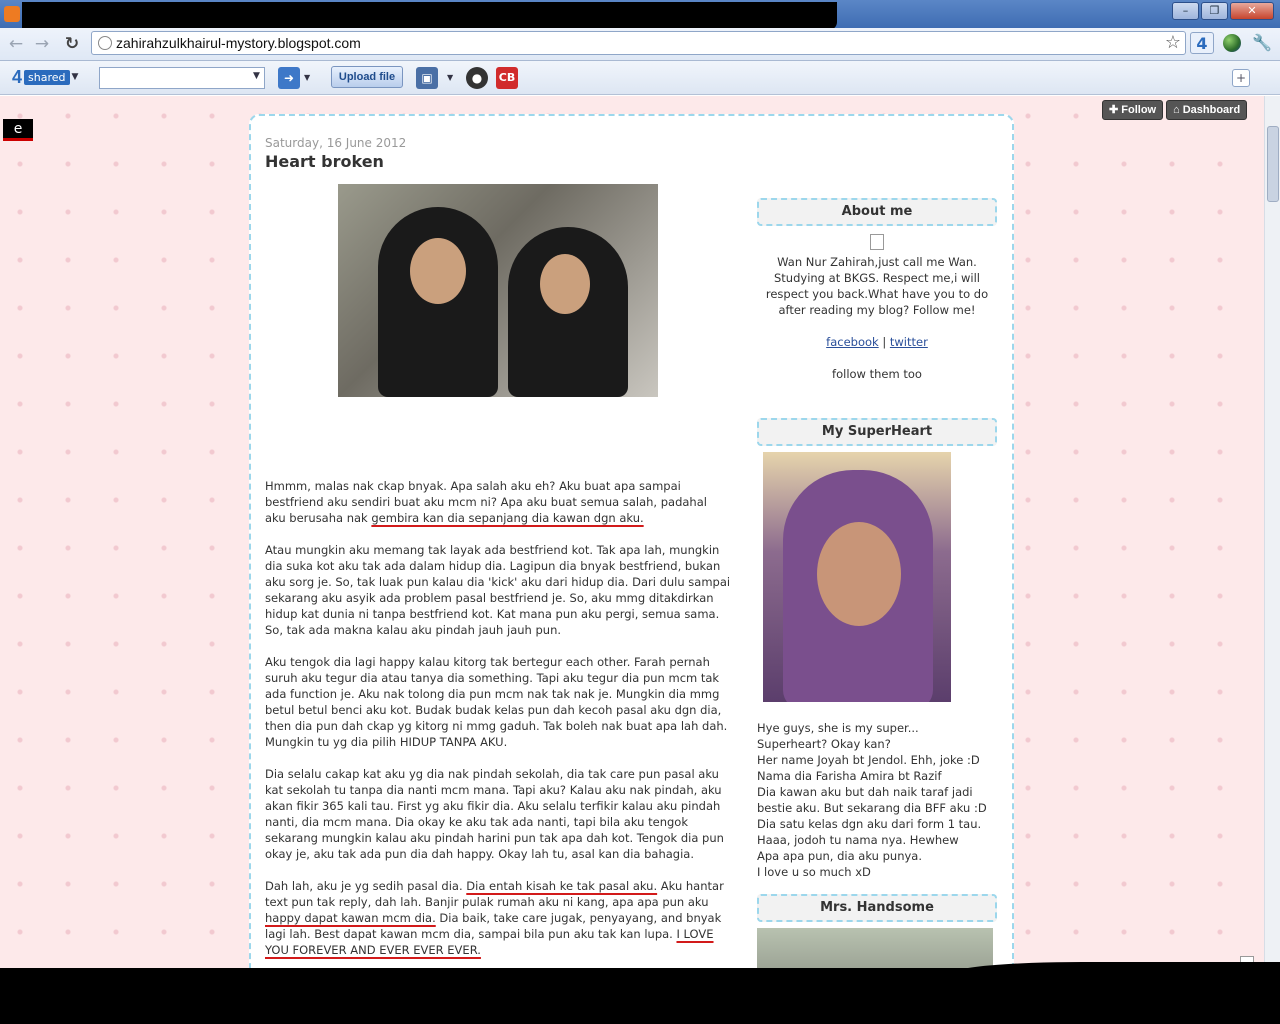 This screenshot has height=1024, width=1280. What do you see at coordinates (18, 130) in the screenshot?
I see `e-badge: e` at bounding box center [18, 130].